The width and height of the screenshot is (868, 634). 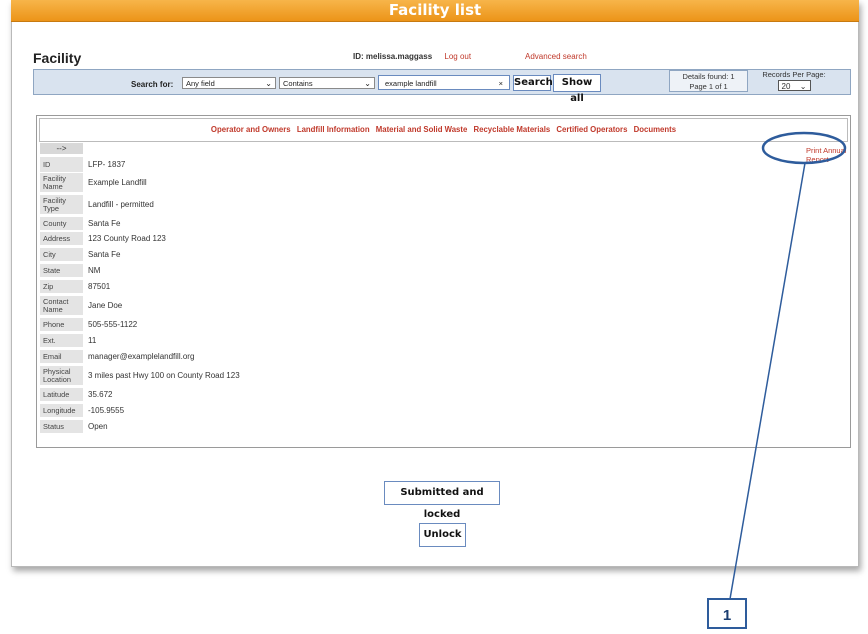 What do you see at coordinates (333, 129) in the screenshot?
I see `tab-landfill-information: Landfill Information` at bounding box center [333, 129].